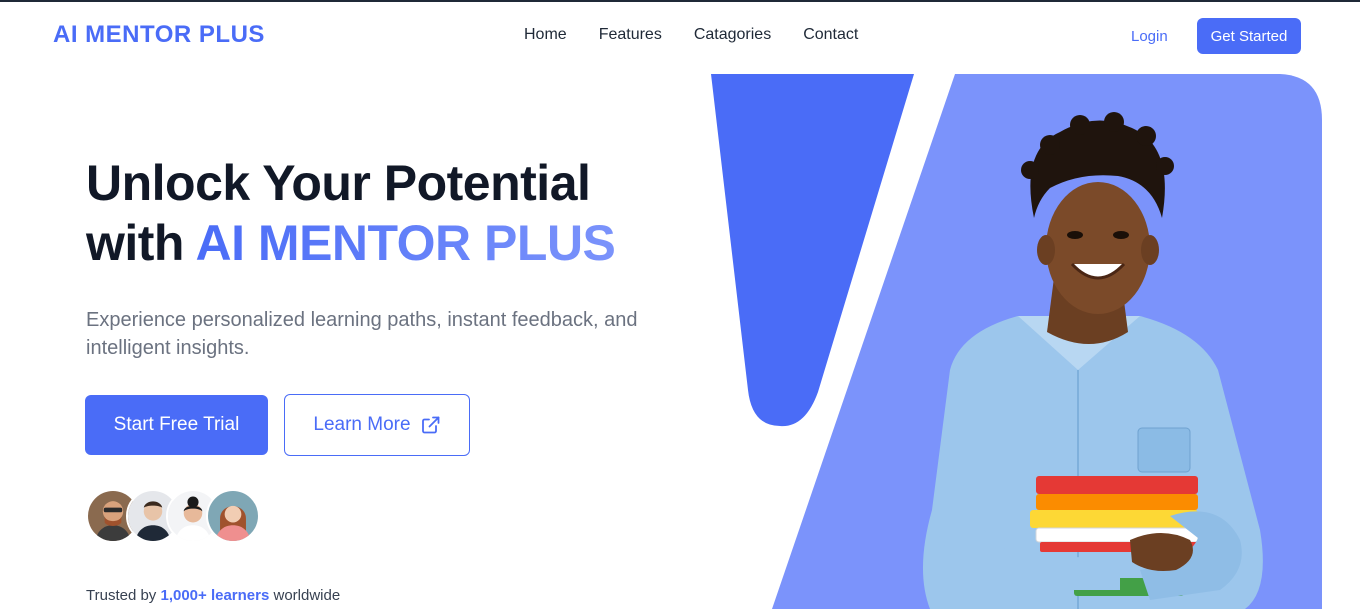 The image size is (1360, 609). What do you see at coordinates (176, 425) in the screenshot?
I see `start-free-trial-button: Start Free Trial` at bounding box center [176, 425].